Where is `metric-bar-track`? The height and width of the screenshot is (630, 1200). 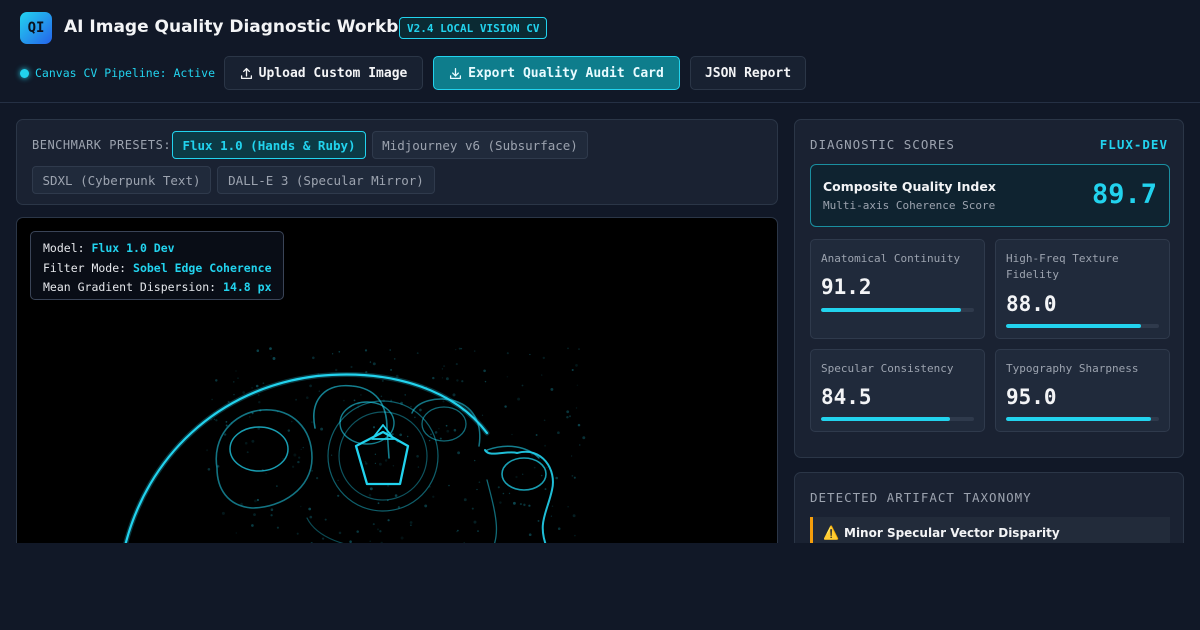 metric-bar-track is located at coordinates (897, 419).